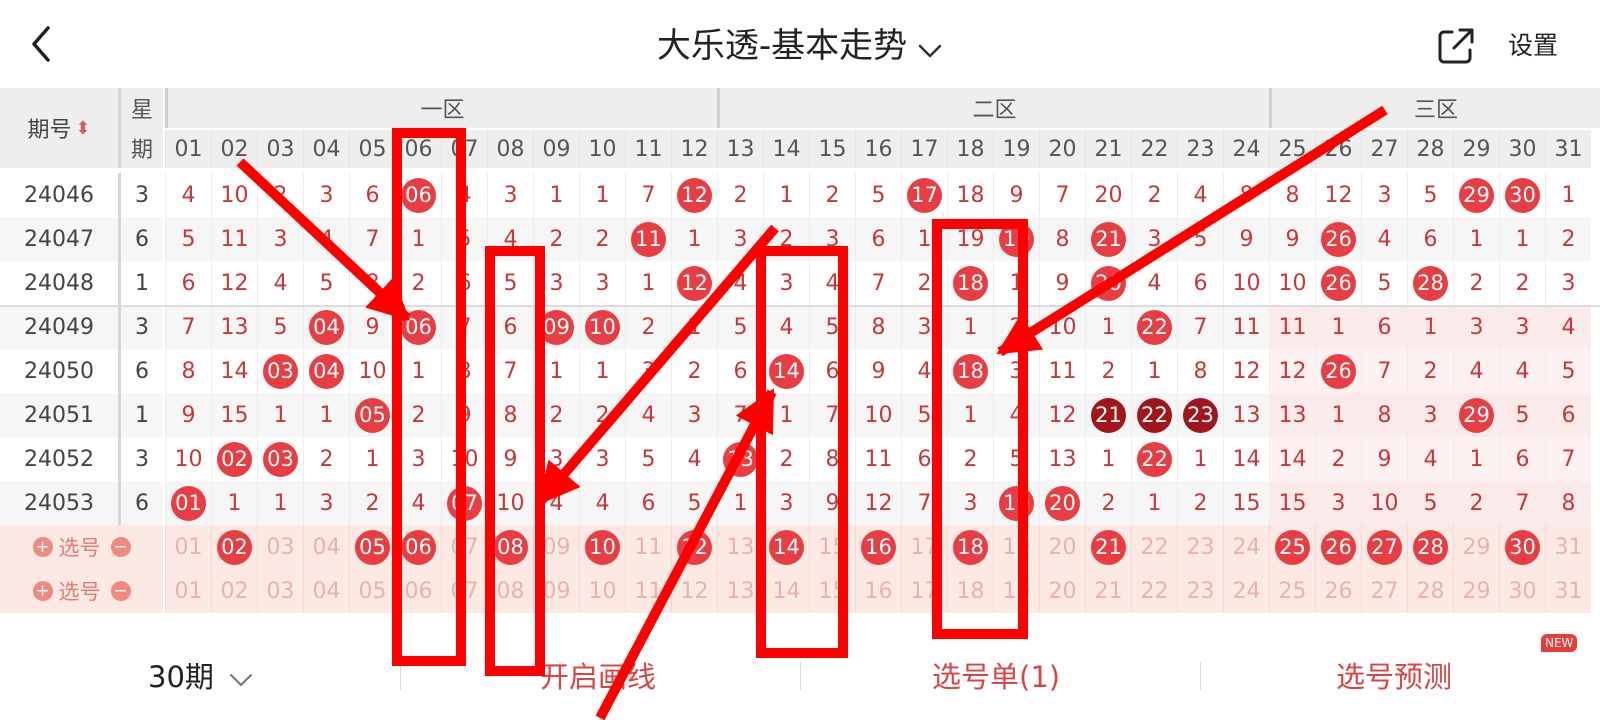  I want to click on selected-number-ball: 26, so click(1338, 547).